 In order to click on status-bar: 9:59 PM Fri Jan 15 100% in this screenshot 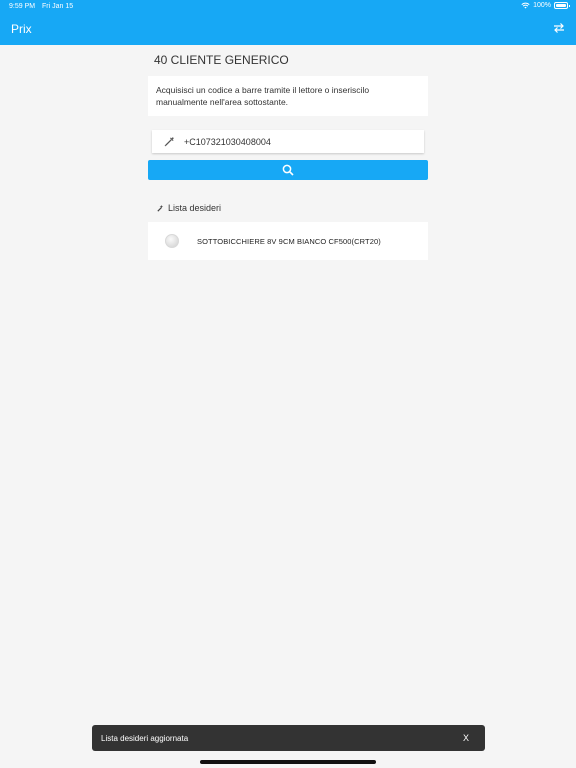, I will do `click(288, 7)`.